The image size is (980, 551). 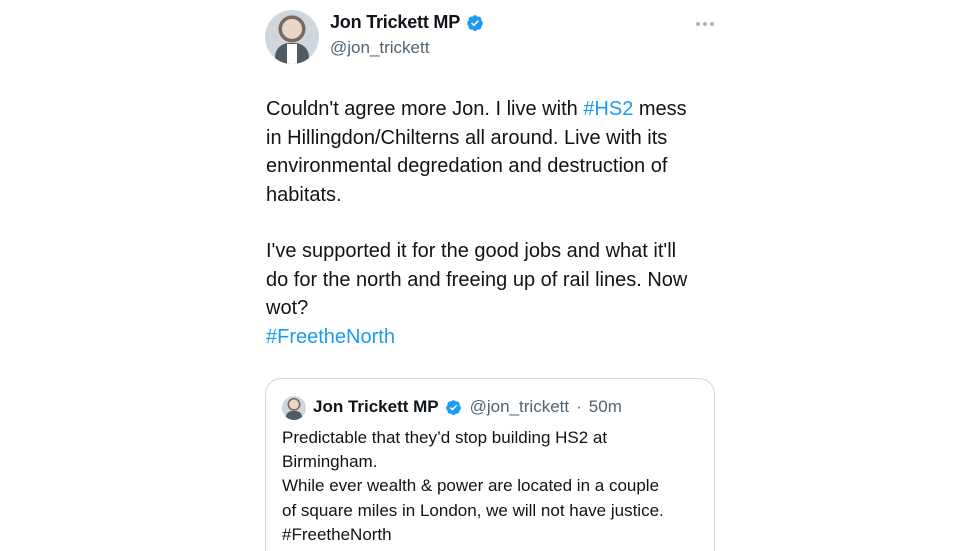 I want to click on hashtag-link-freethenorth: #FreetheNorth, so click(x=496, y=337).